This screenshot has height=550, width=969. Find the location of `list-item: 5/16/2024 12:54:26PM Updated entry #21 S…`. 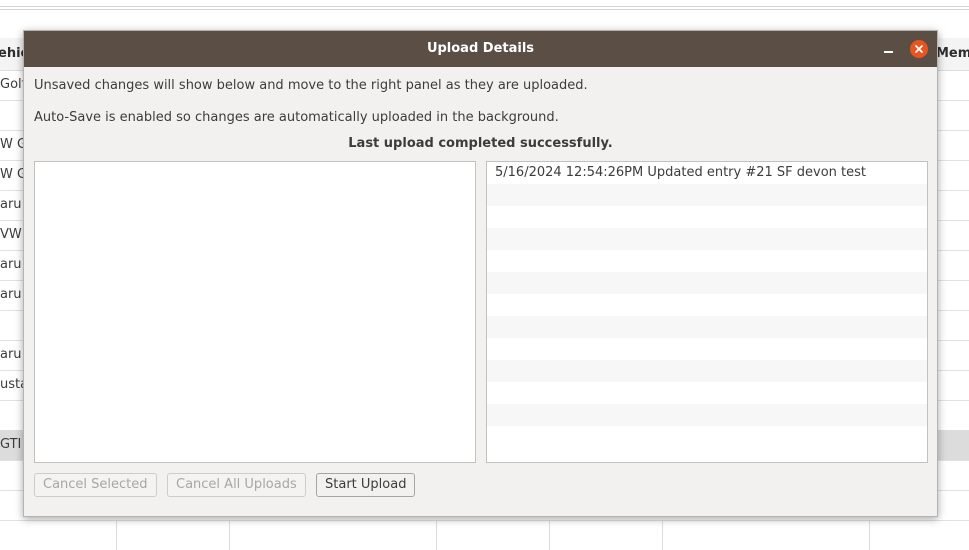

list-item: 5/16/2024 12:54:26PM Updated entry #21 S… is located at coordinates (707, 173).